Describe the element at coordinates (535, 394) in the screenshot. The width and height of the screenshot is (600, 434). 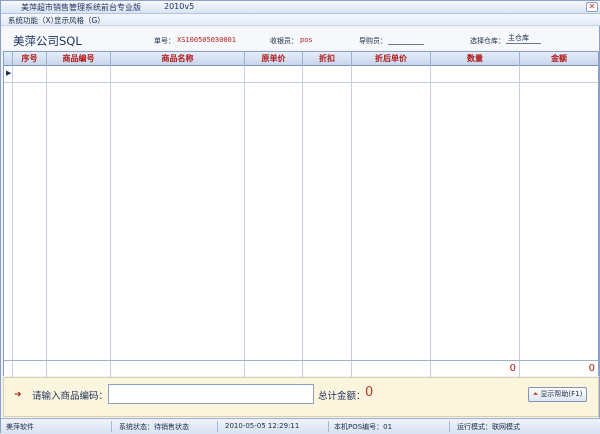
I see `help-caret-icon: ⏶` at that location.